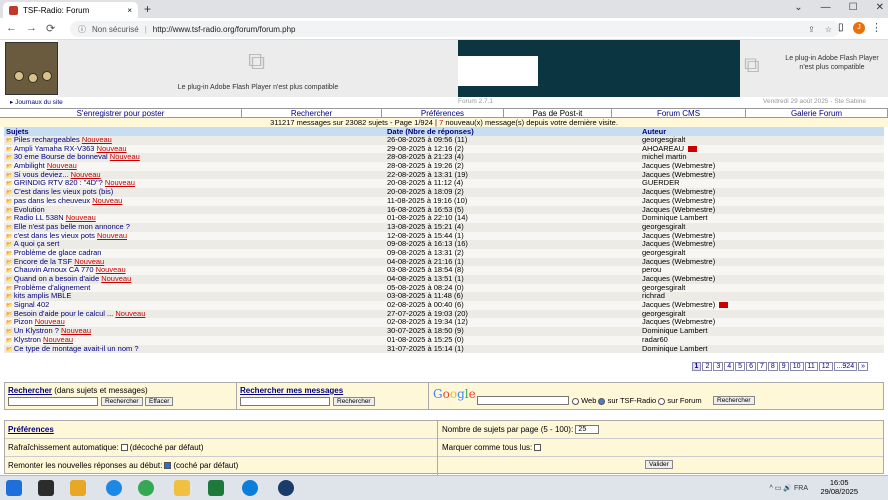  Describe the element at coordinates (828, 29) in the screenshot. I see `bookmark-star-icon: ☆` at that location.